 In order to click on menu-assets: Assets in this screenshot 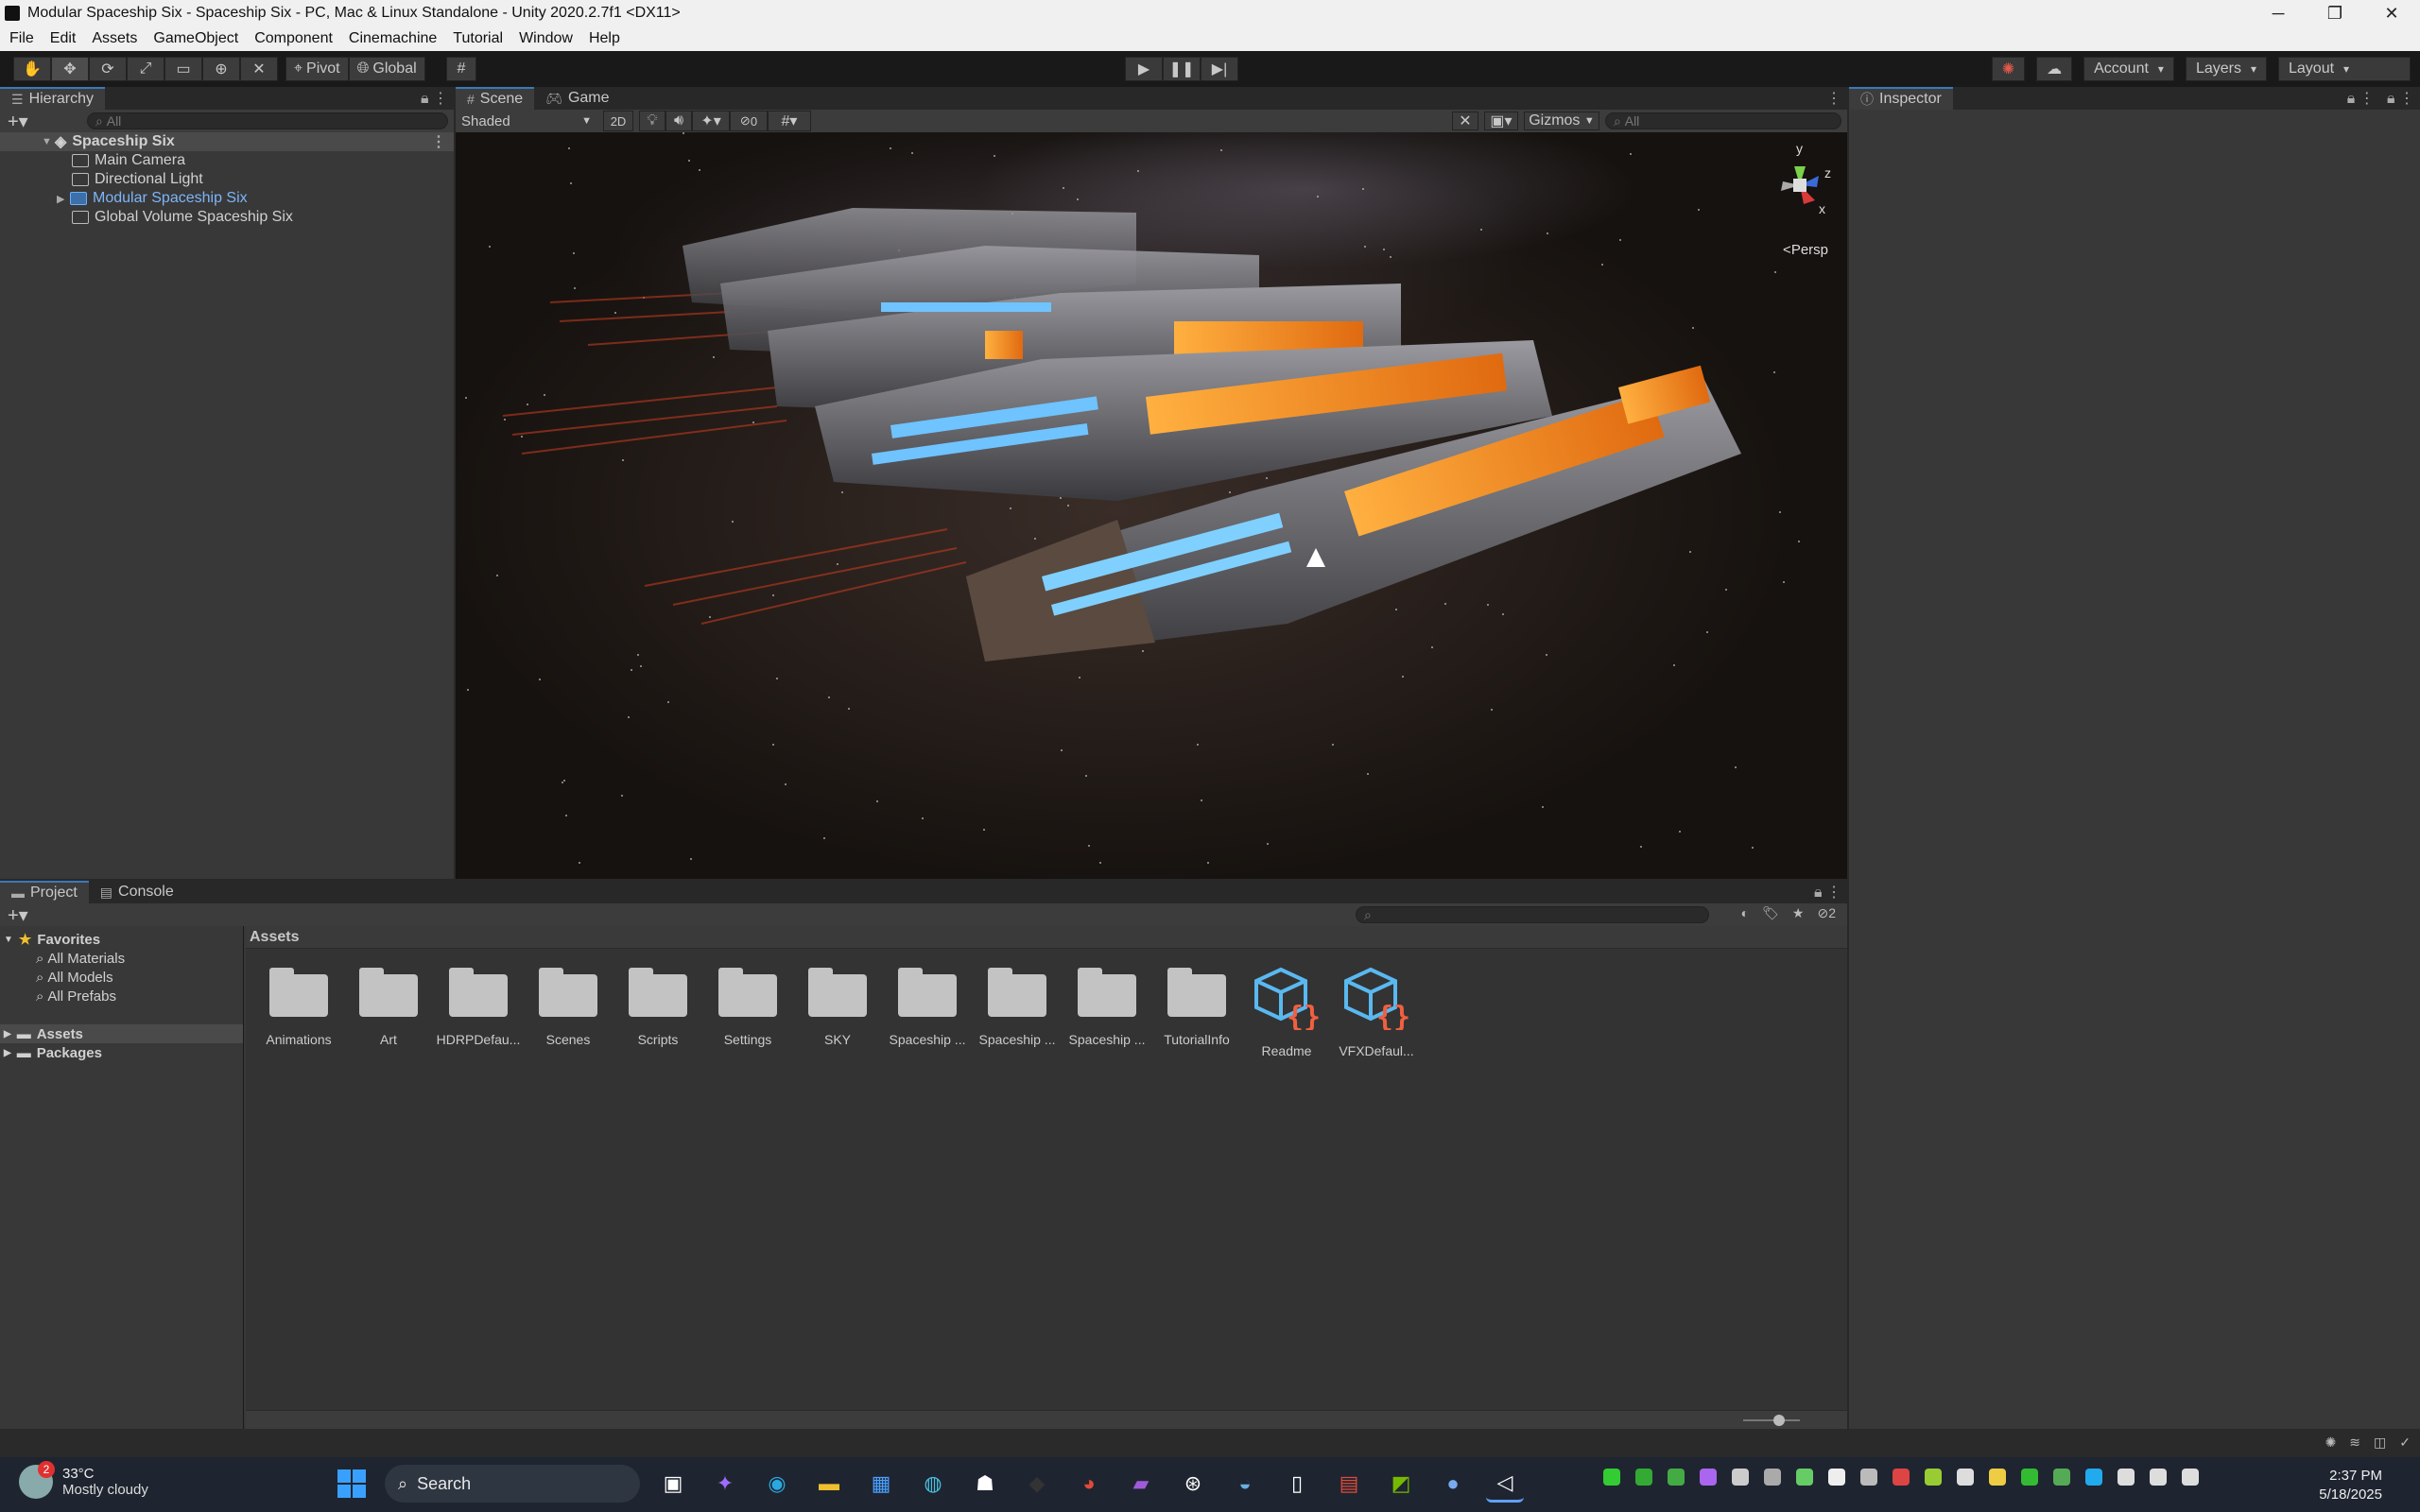, I will do `click(115, 38)`.